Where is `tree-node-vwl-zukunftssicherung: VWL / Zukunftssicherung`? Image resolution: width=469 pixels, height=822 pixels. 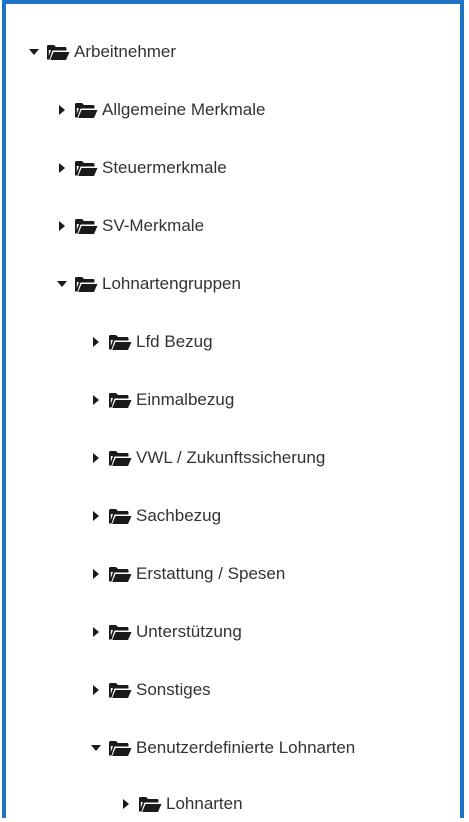 tree-node-vwl-zukunftssicherung: VWL / Zukunftssicherung is located at coordinates (207, 458).